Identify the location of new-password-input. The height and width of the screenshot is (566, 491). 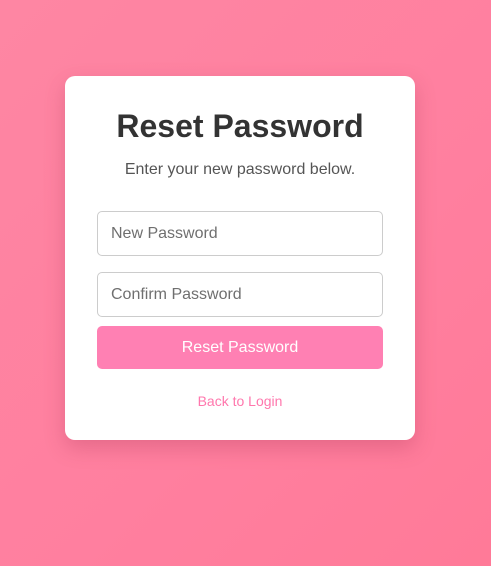
(240, 233).